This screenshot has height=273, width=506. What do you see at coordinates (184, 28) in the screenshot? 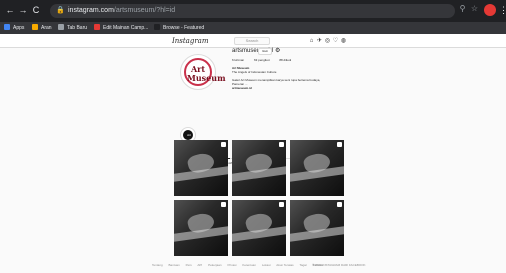
I see `bookmark-label: Browse - Featured` at bounding box center [184, 28].